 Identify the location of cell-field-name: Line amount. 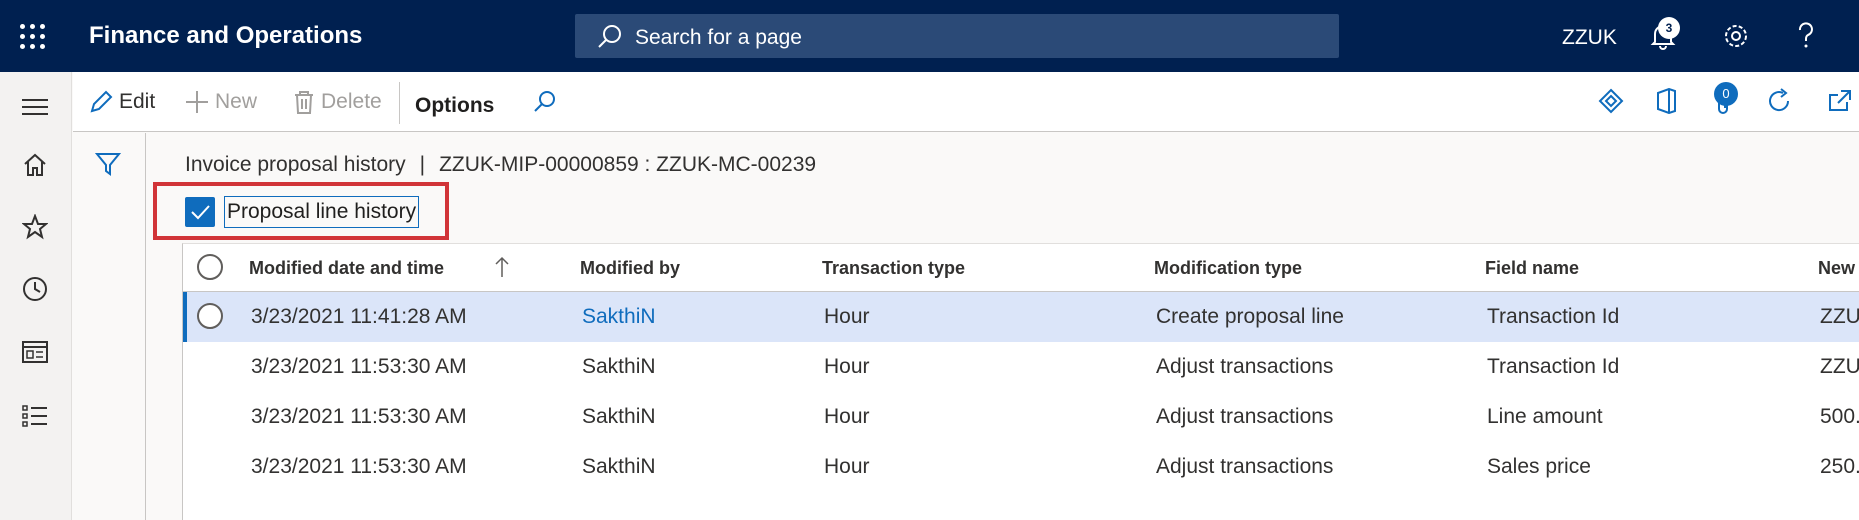
(1545, 416).